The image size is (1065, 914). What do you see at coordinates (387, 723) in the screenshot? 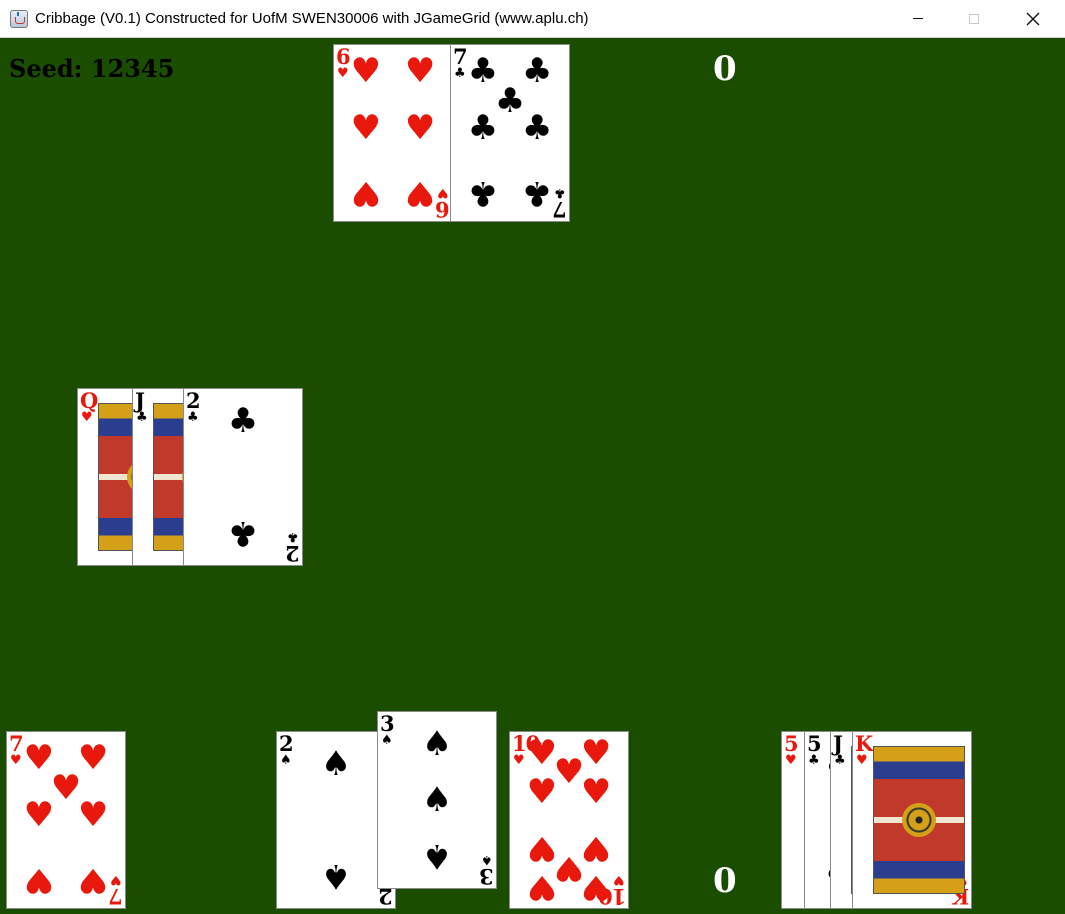
I see `card-rank: 3` at bounding box center [387, 723].